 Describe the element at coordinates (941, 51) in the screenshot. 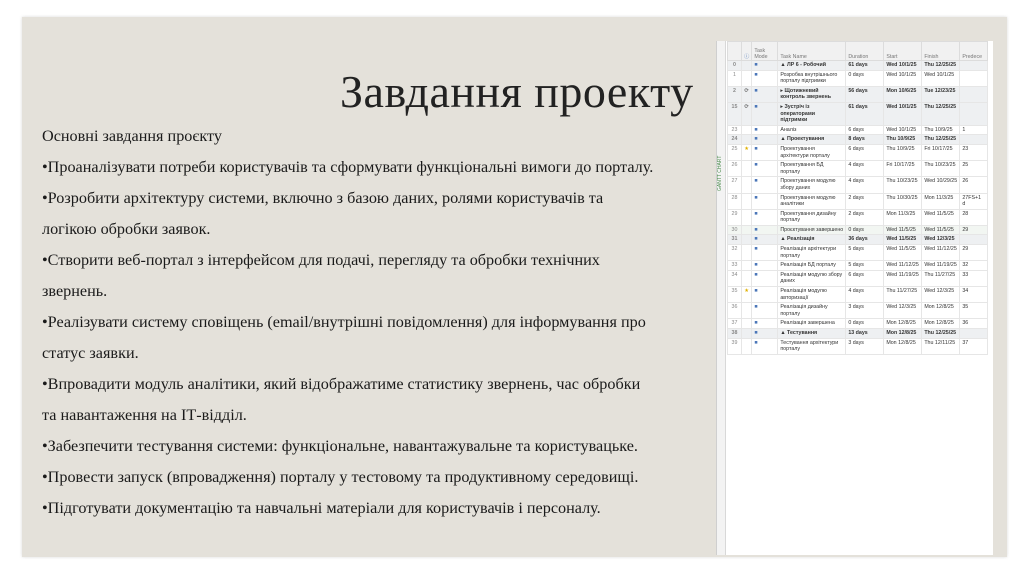

I see `gantt-column-header: Finish` at that location.